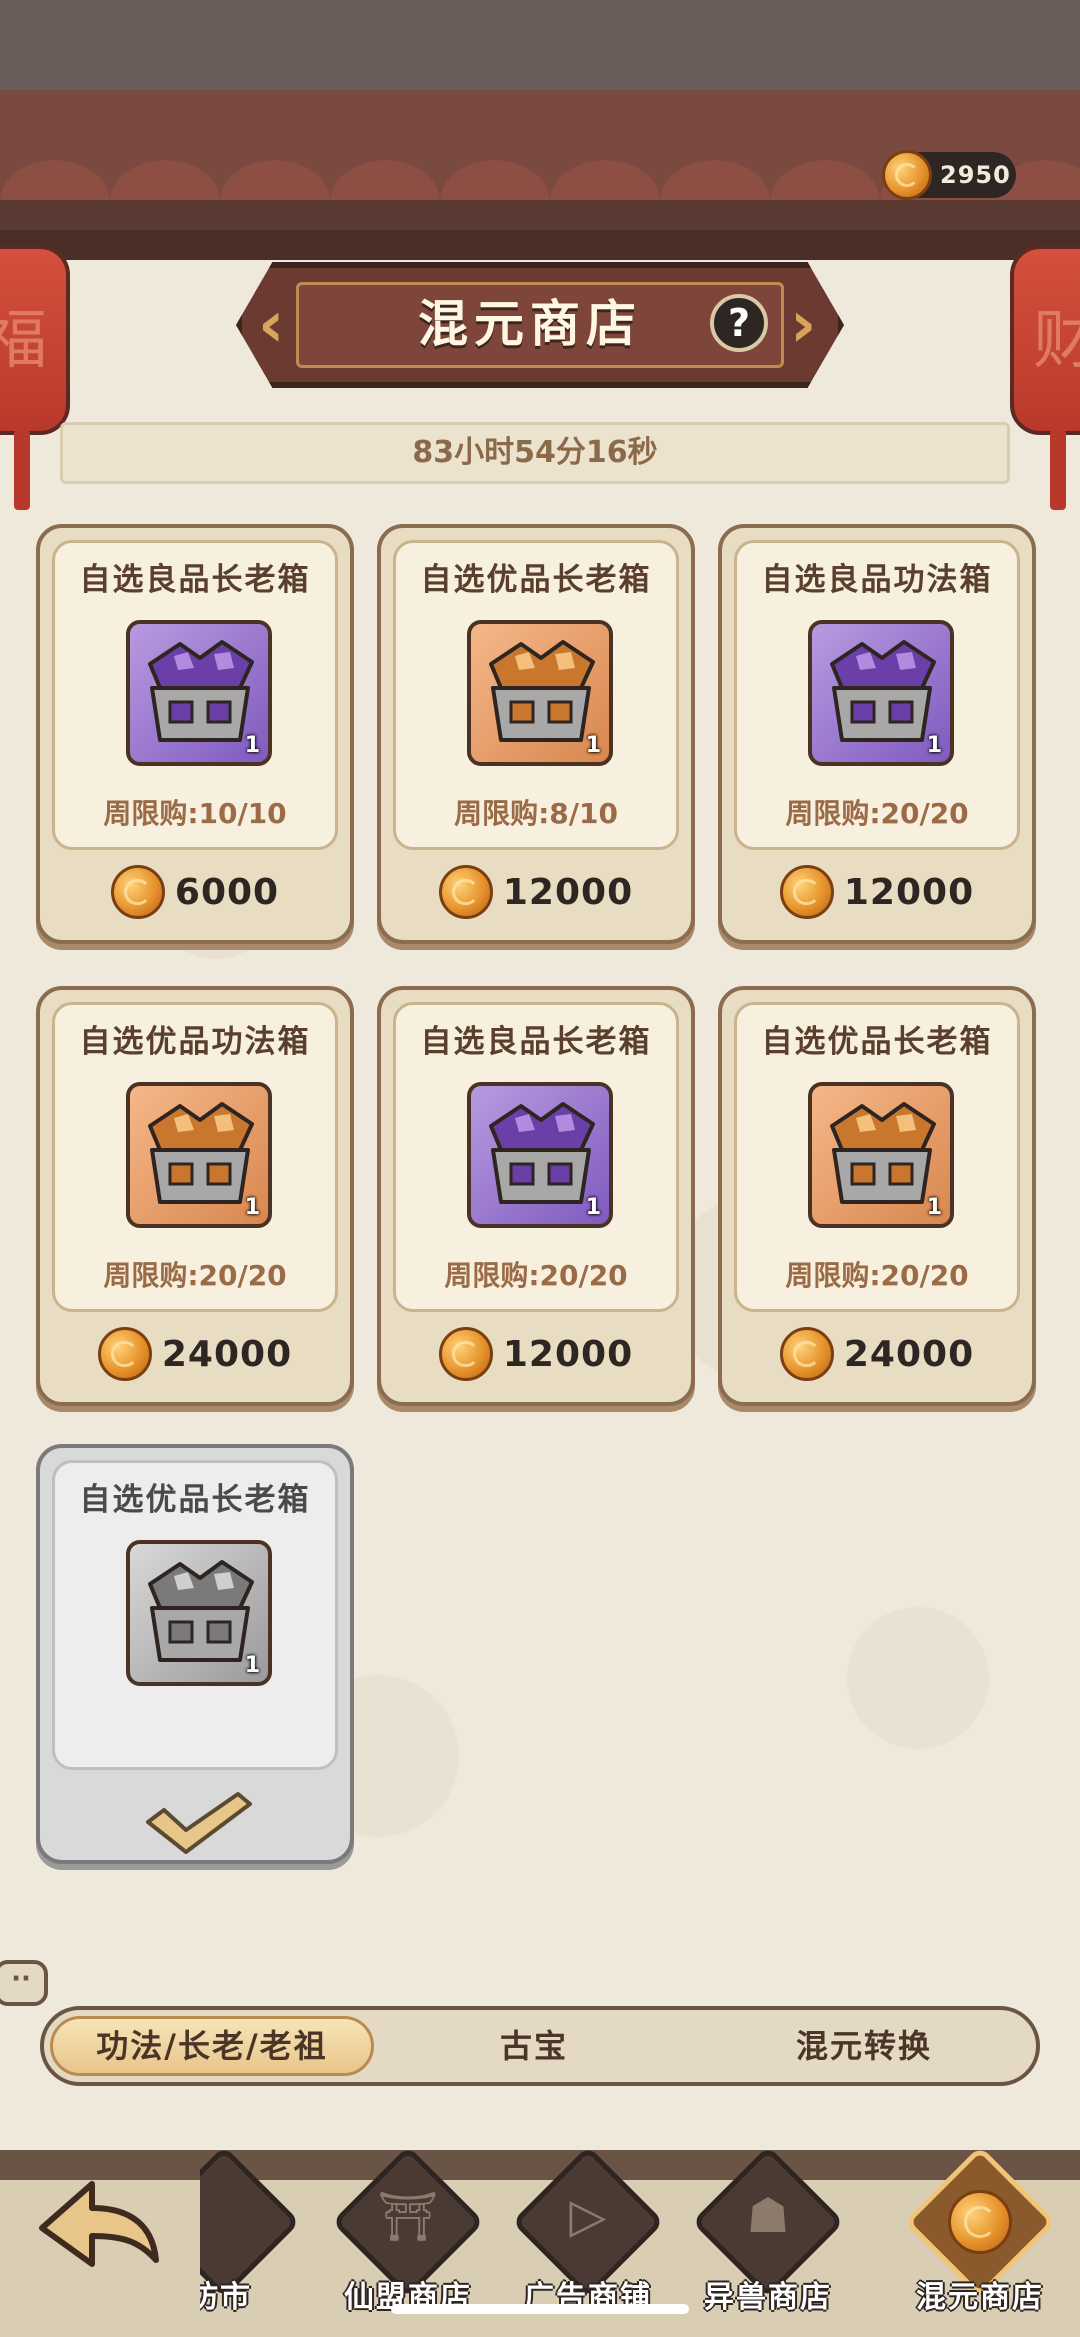  Describe the element at coordinates (227, 892) in the screenshot. I see `item-price: 6000` at that location.